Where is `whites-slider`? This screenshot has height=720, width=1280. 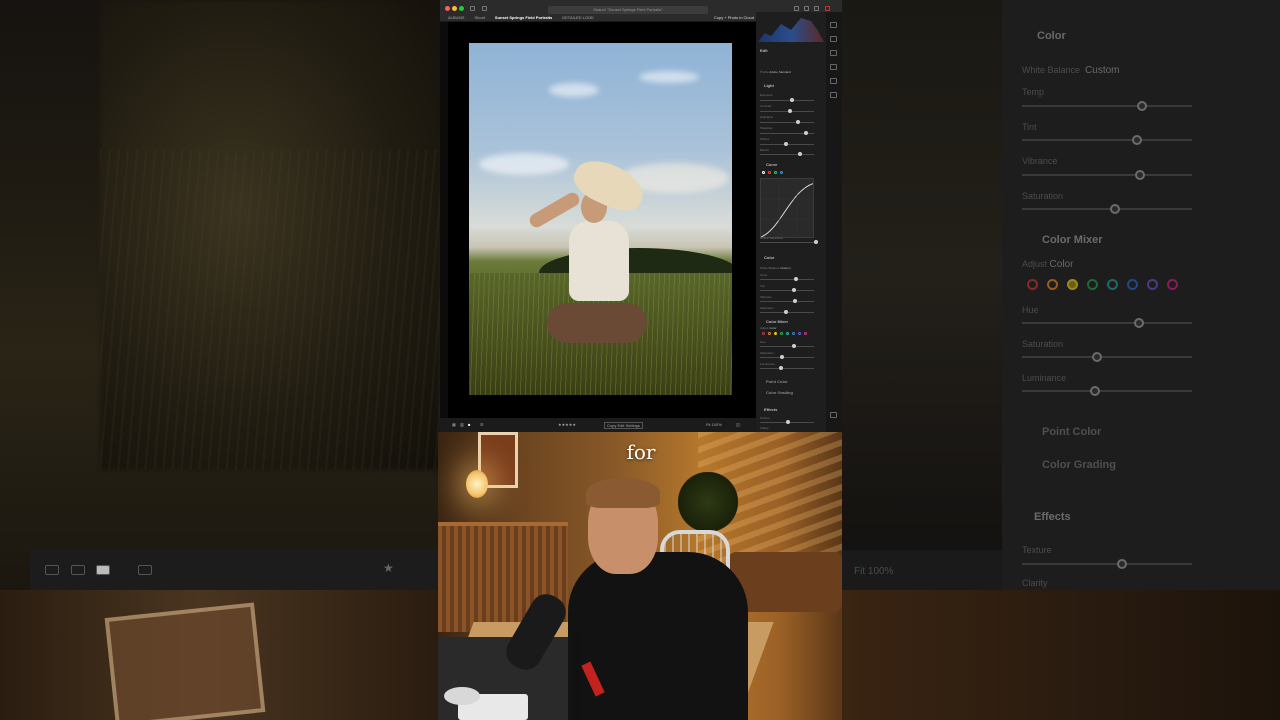 whites-slider is located at coordinates (787, 144).